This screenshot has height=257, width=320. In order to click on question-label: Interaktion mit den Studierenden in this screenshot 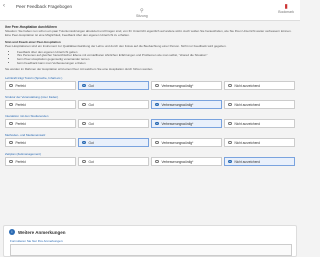, I will do `click(27, 116)`.